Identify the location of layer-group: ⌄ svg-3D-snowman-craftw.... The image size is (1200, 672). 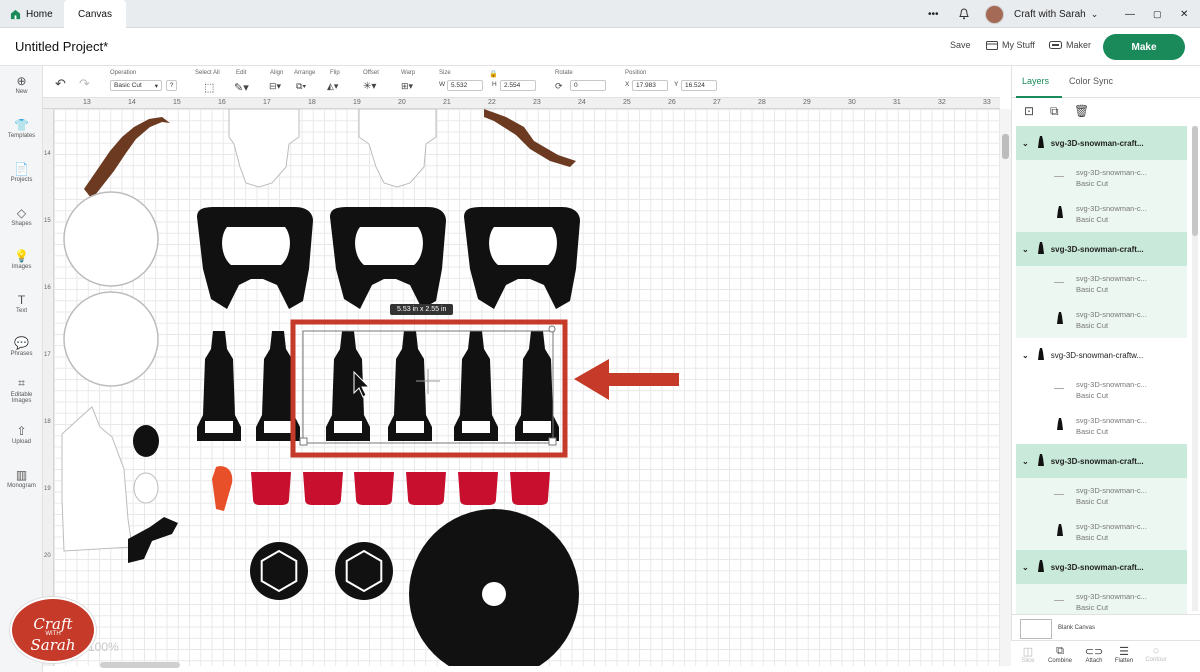
(1101, 355).